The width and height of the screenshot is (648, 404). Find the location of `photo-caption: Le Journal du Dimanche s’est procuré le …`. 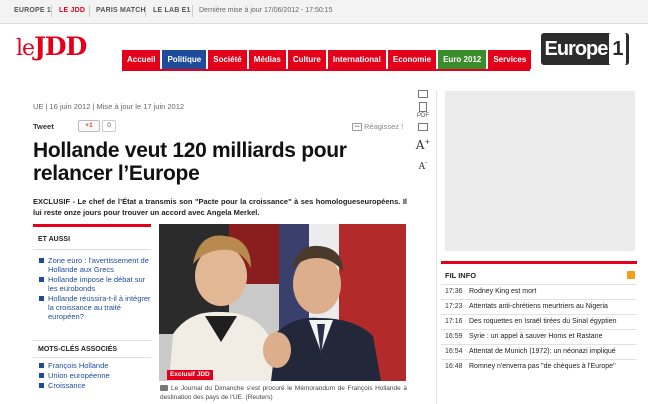

photo-caption: Le Journal du Dimanche s’est procuré le … is located at coordinates (283, 393).